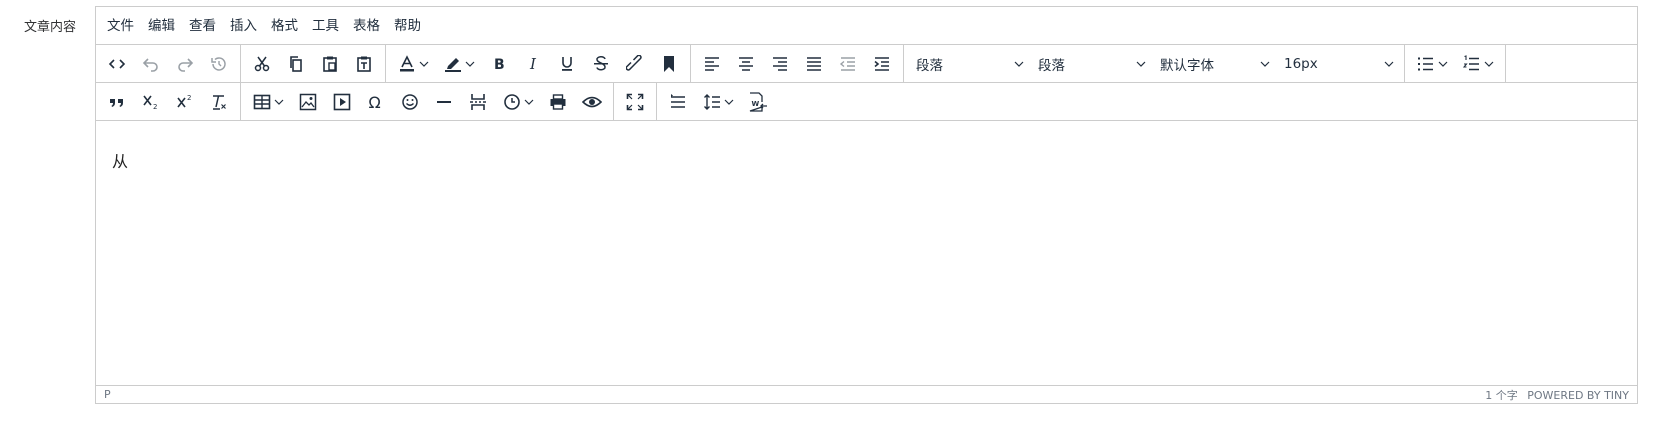  What do you see at coordinates (120, 160) in the screenshot?
I see `content-paragraph: 从` at bounding box center [120, 160].